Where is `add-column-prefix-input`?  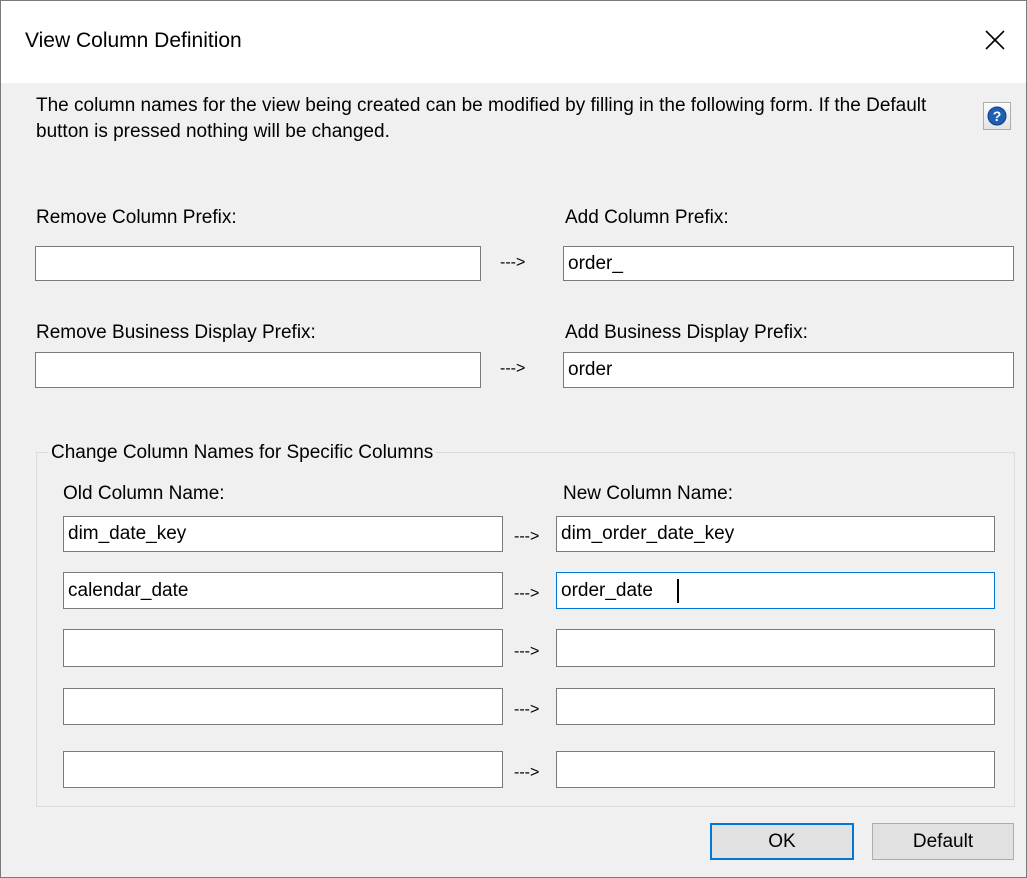
add-column-prefix-input is located at coordinates (788, 263).